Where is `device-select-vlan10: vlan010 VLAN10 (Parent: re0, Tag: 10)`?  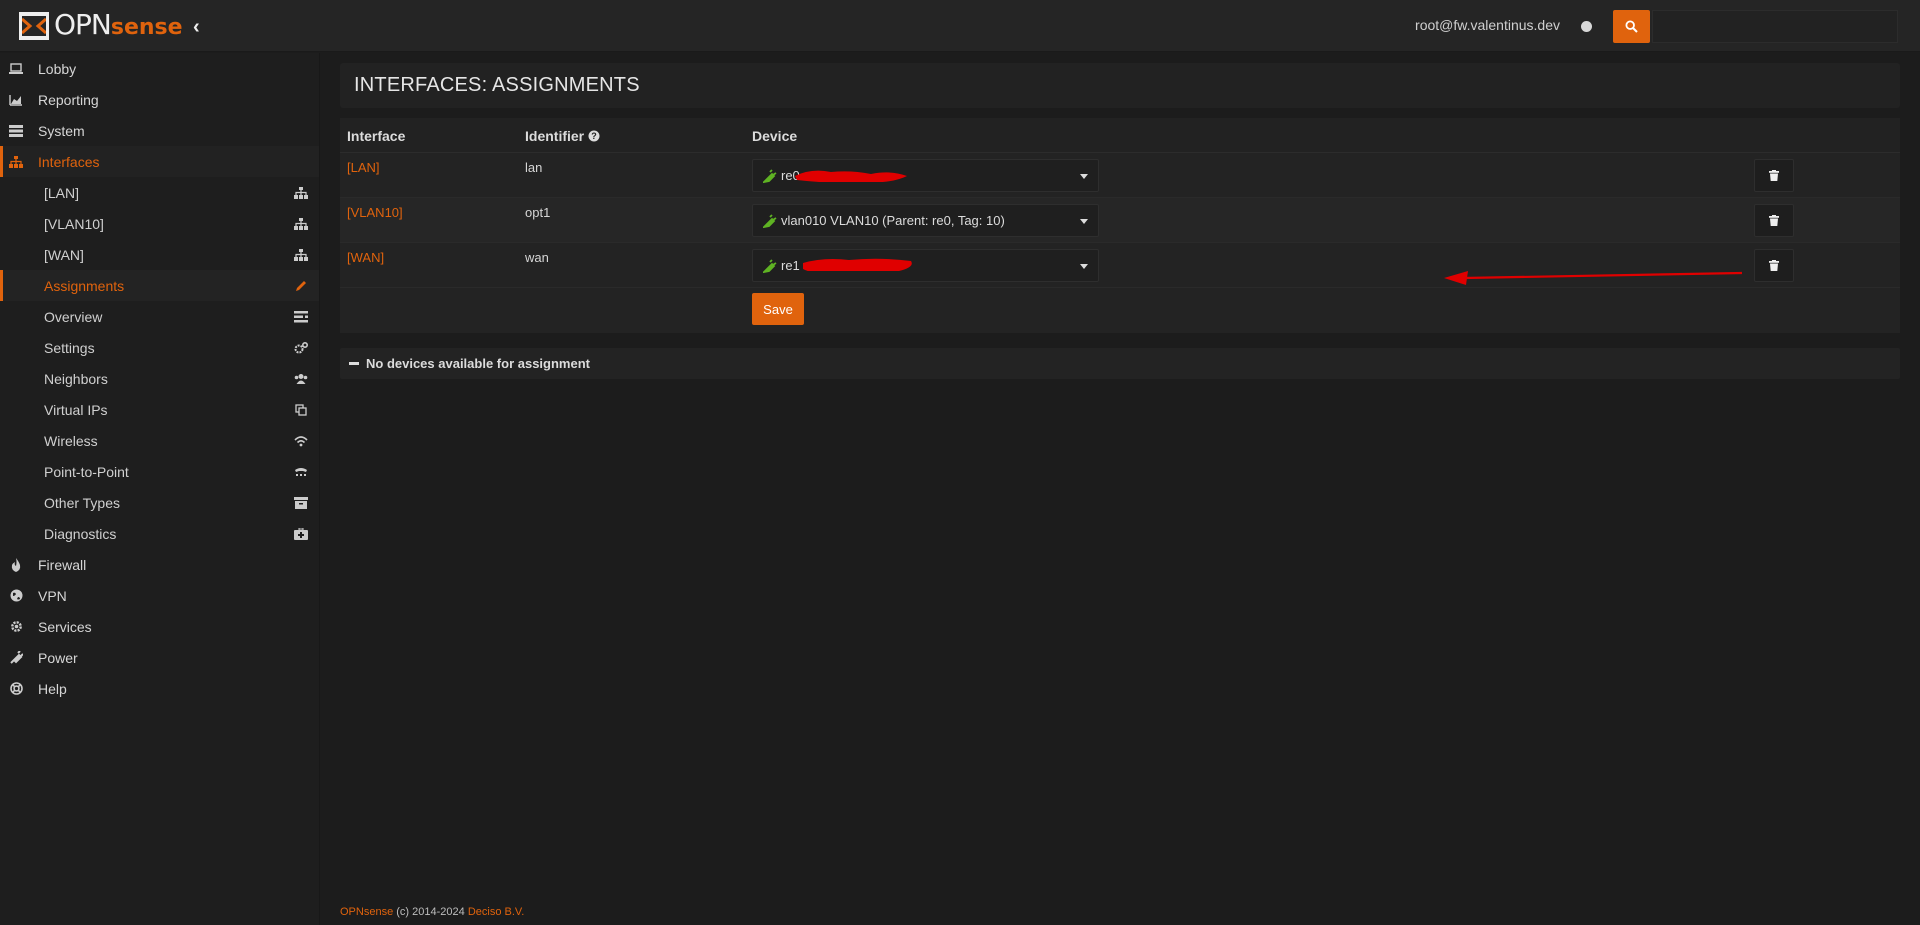
device-select-vlan10: vlan010 VLAN10 (Parent: re0, Tag: 10) is located at coordinates (925, 220).